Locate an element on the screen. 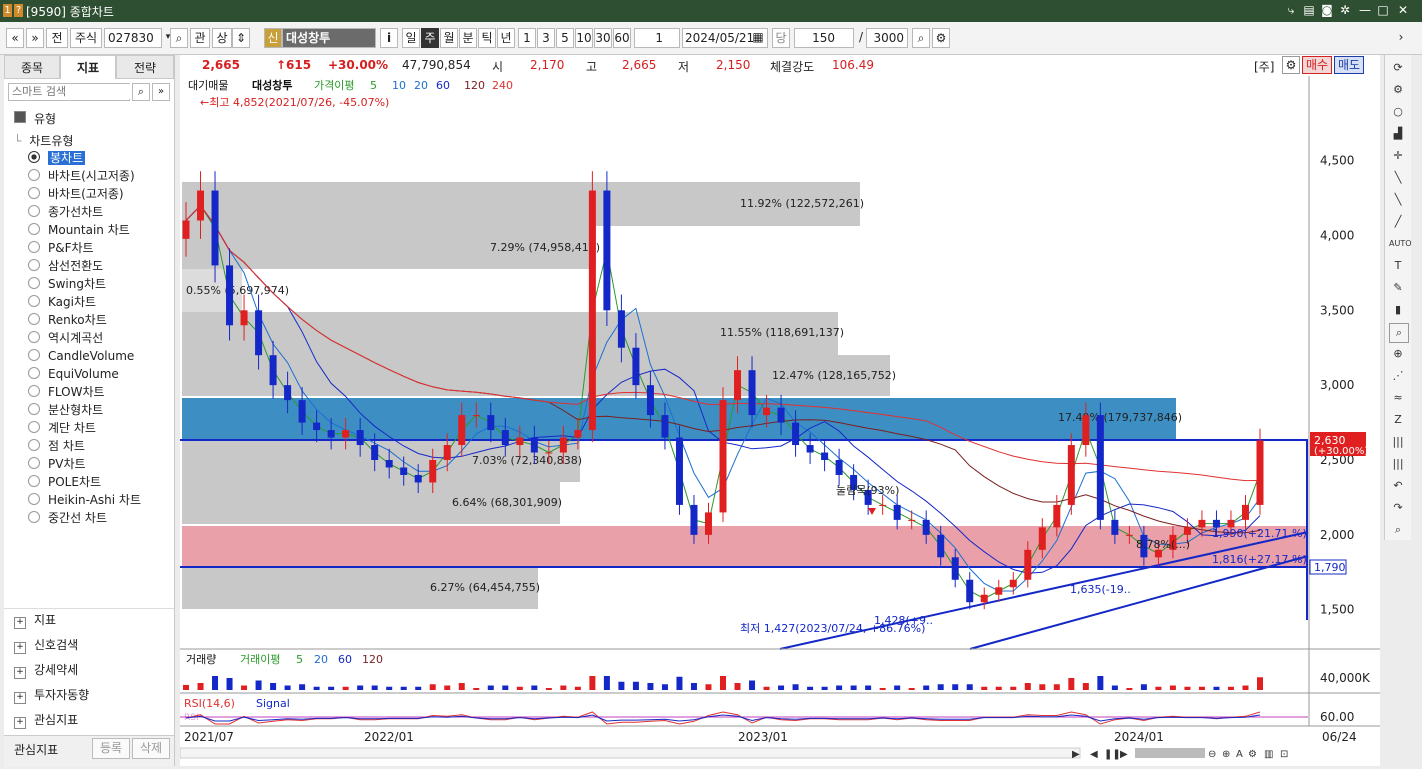  chart-type-option: 삼선전환도 is located at coordinates (65, 266).